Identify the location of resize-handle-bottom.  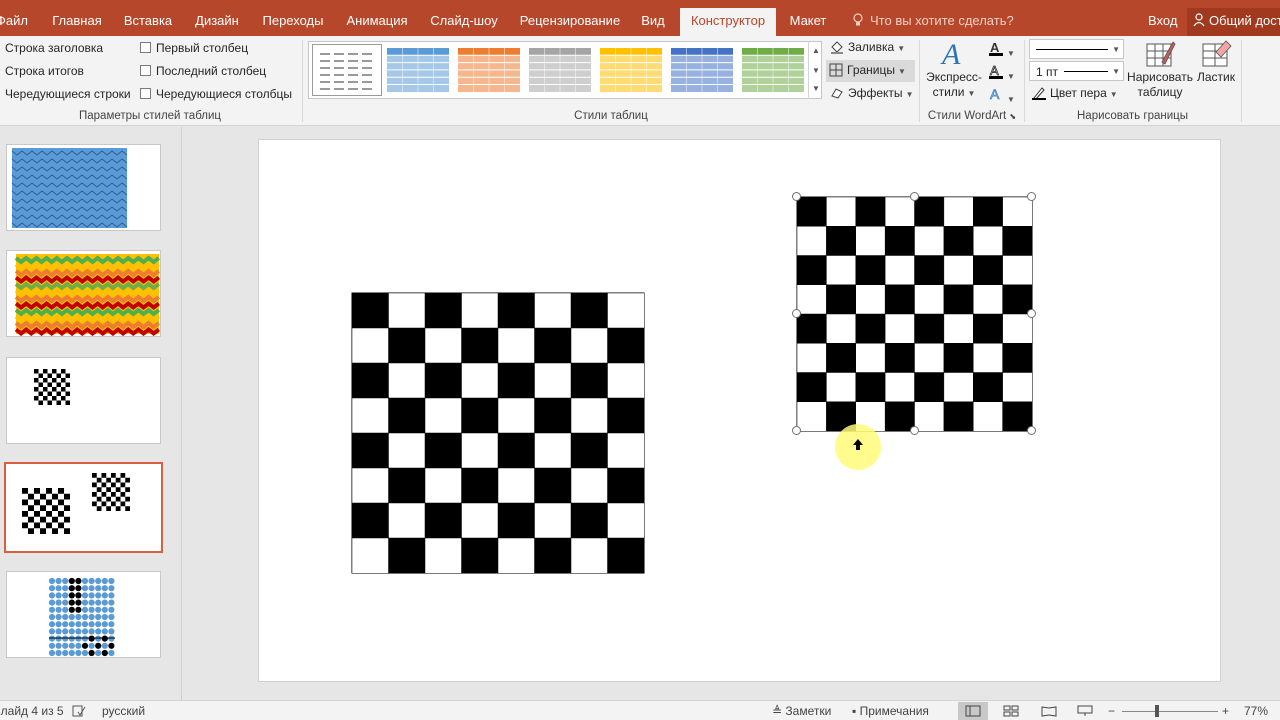
(914, 430).